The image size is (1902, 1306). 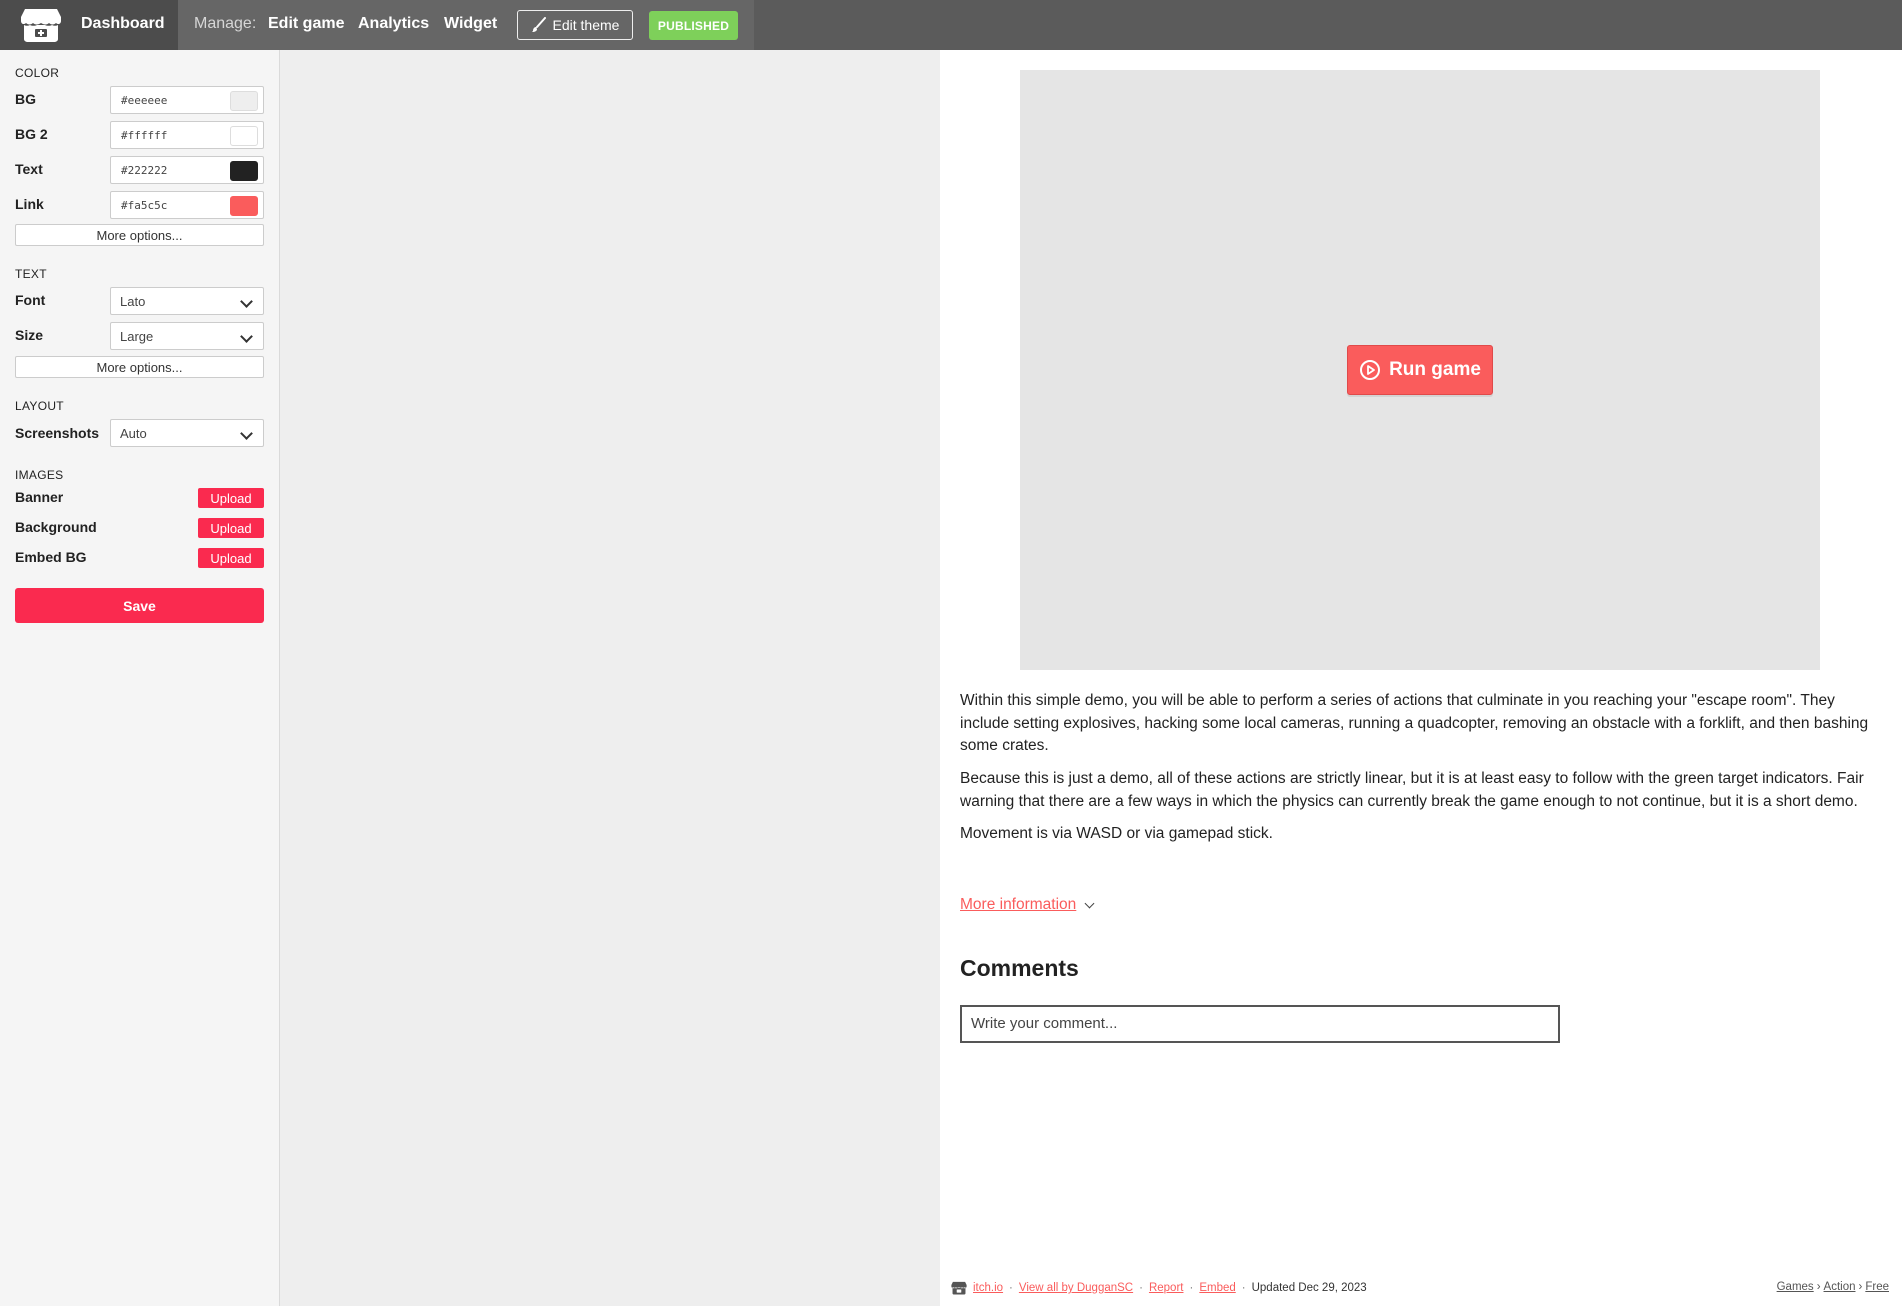 What do you see at coordinates (231, 498) in the screenshot?
I see `banner-upload-button: Upload` at bounding box center [231, 498].